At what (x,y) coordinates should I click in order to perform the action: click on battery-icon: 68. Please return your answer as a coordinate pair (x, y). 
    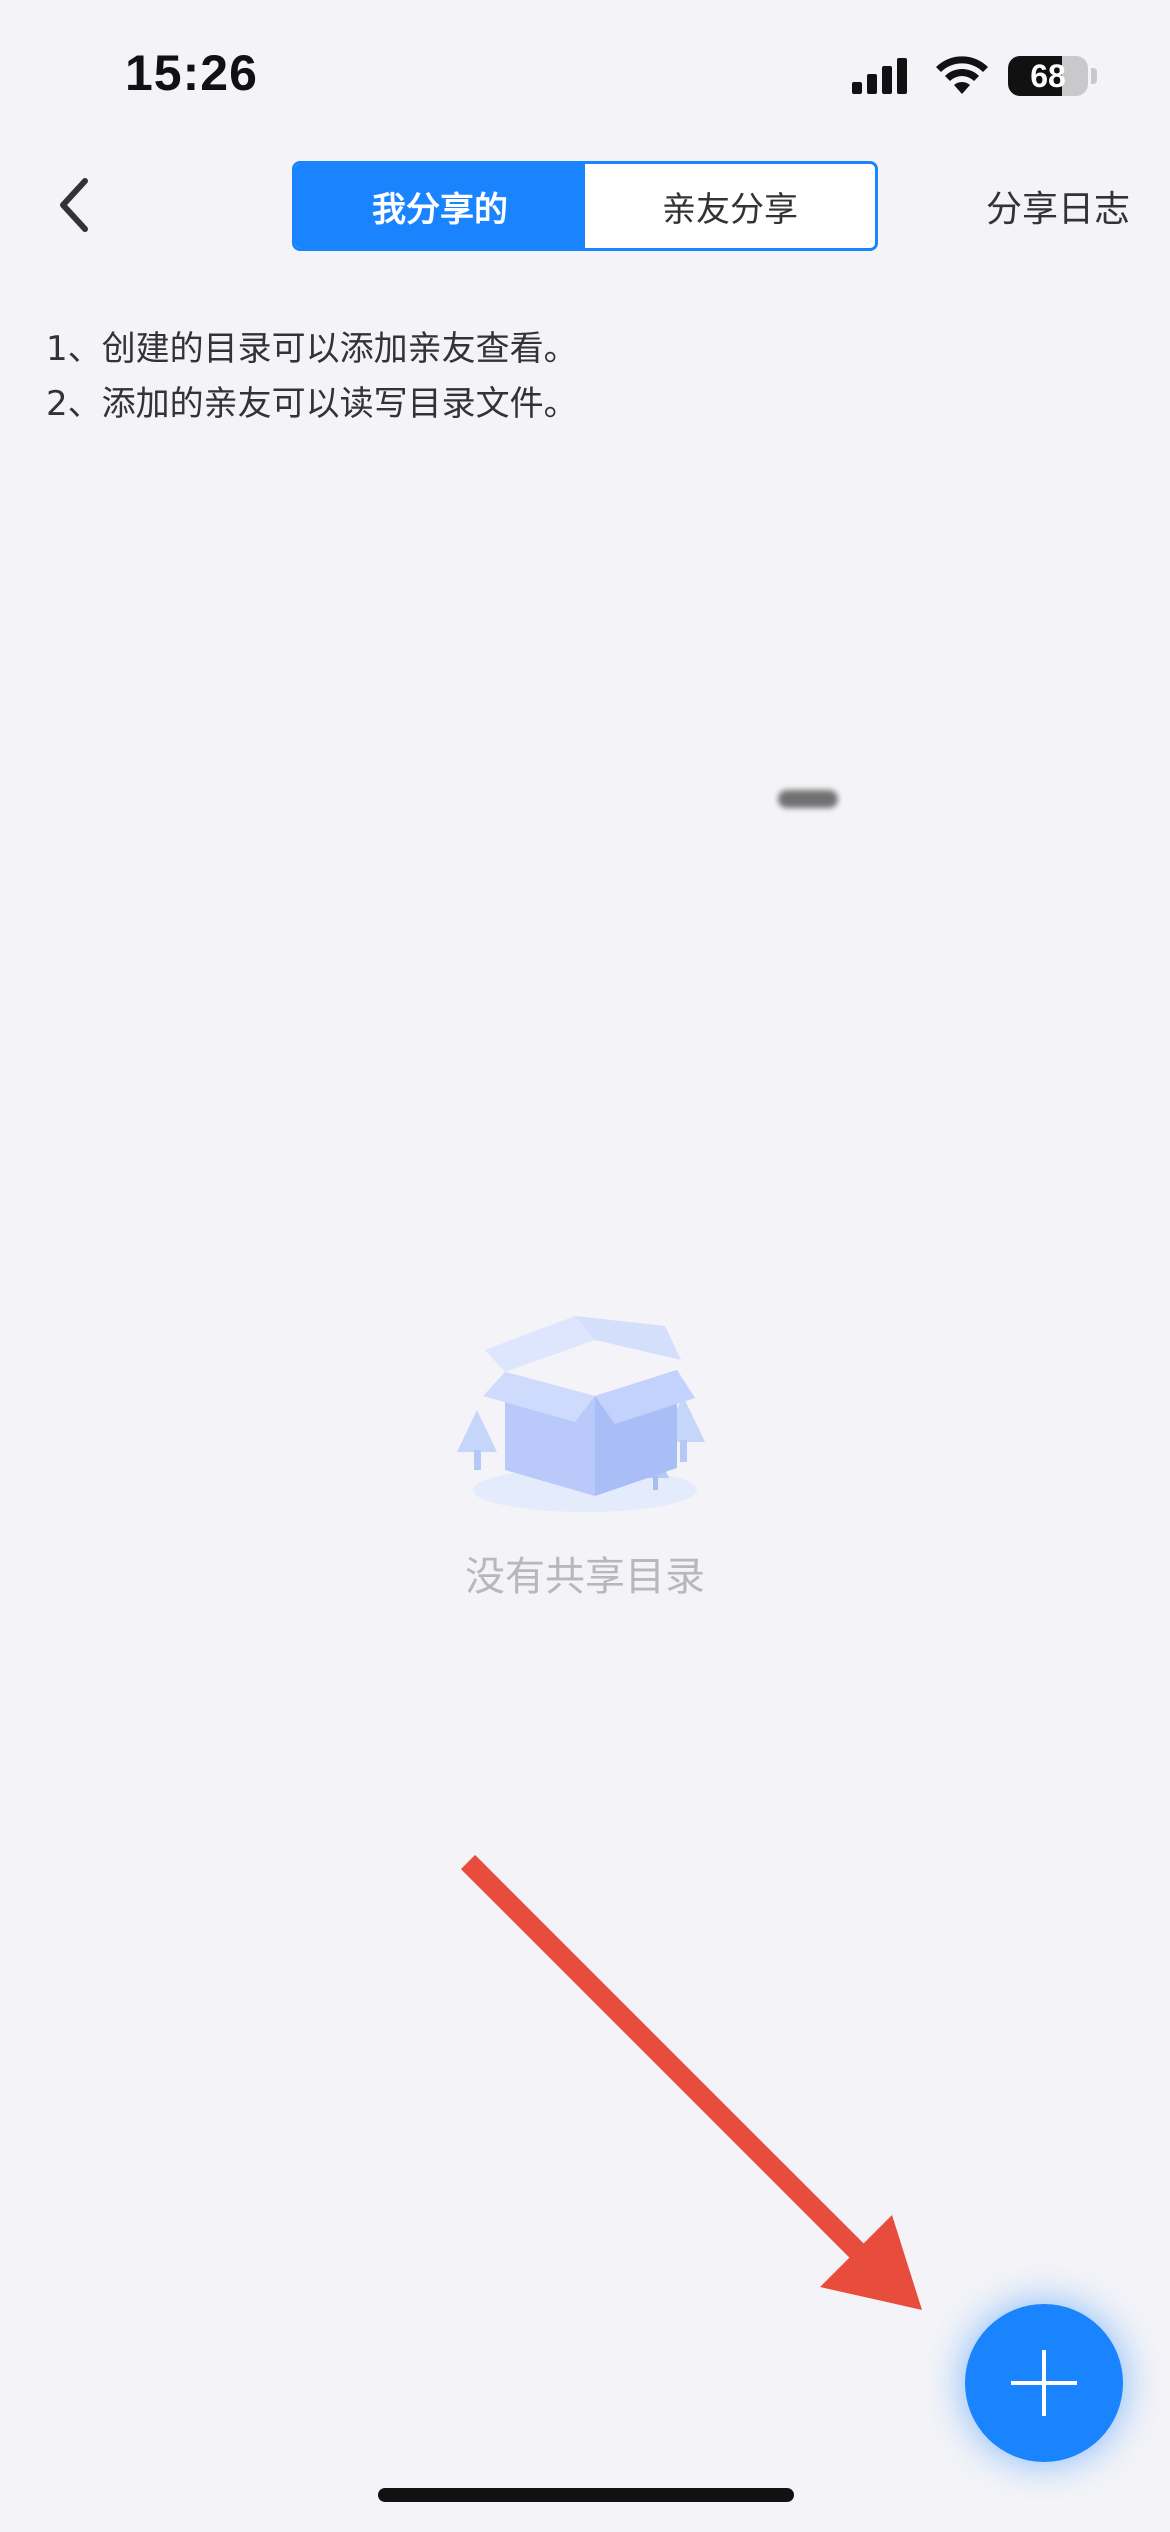
    Looking at the image, I should click on (1048, 76).